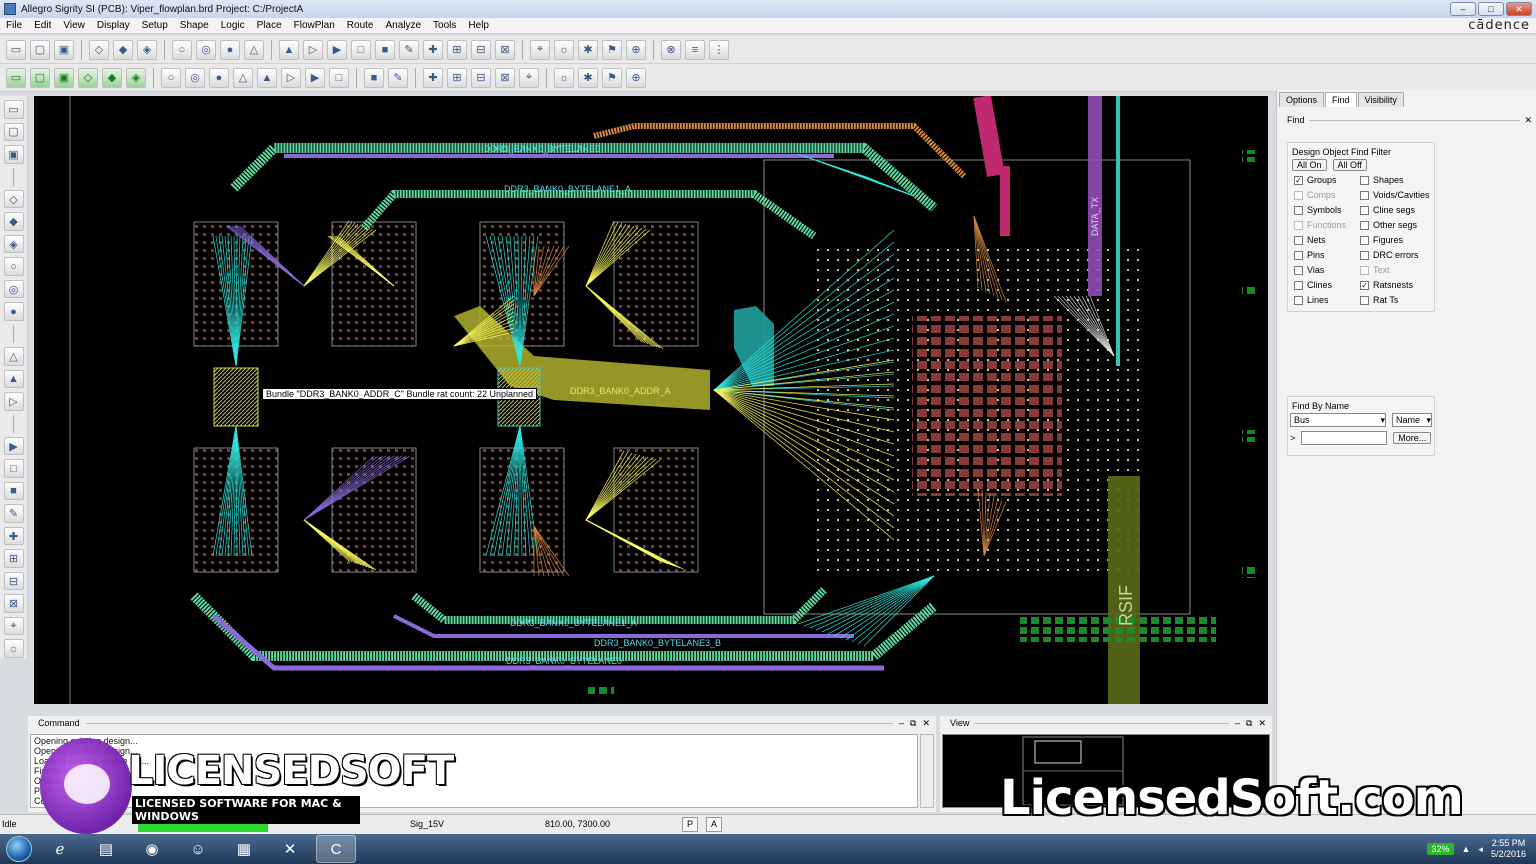 This screenshot has height=864, width=1536. Describe the element at coordinates (13, 266) in the screenshot. I see `custom-smooth-icon: ○` at that location.